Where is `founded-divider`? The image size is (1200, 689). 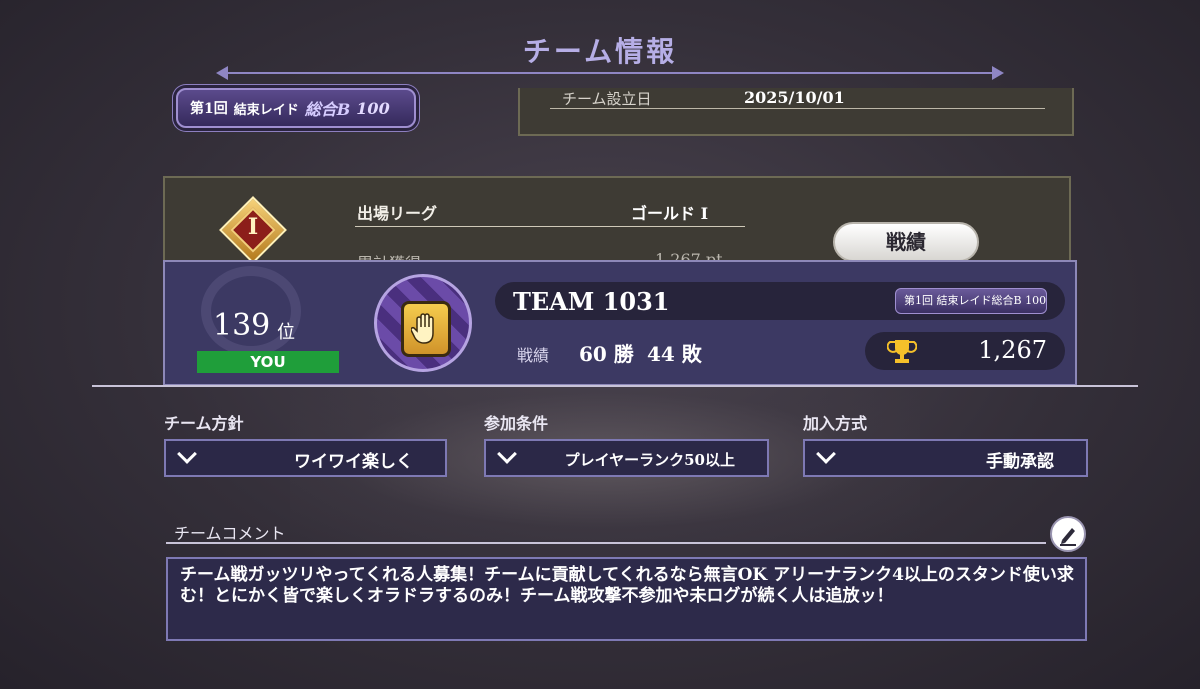
founded-divider is located at coordinates (797, 108).